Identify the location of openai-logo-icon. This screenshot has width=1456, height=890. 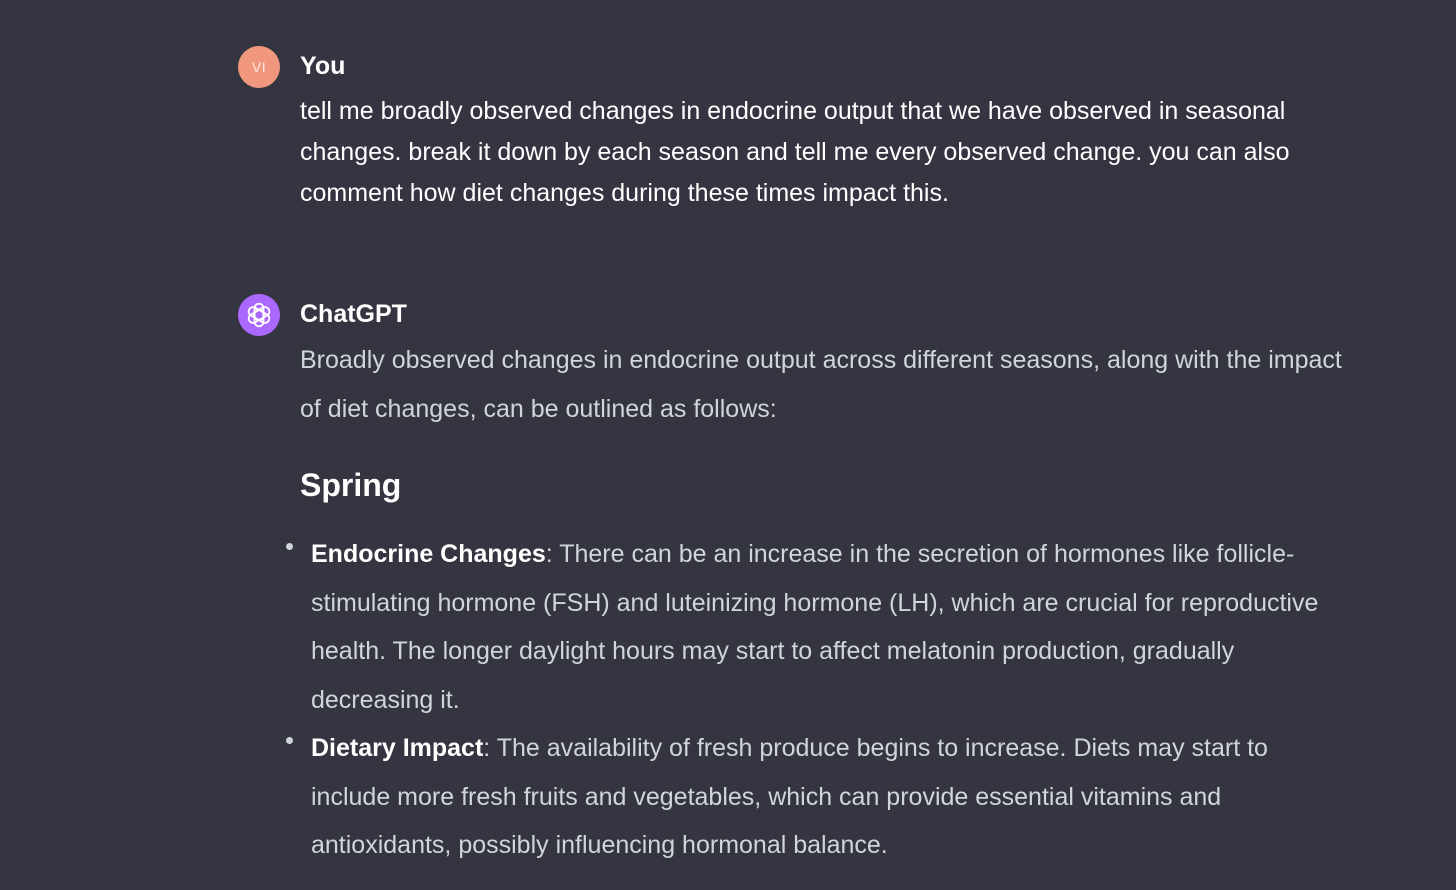
(259, 315).